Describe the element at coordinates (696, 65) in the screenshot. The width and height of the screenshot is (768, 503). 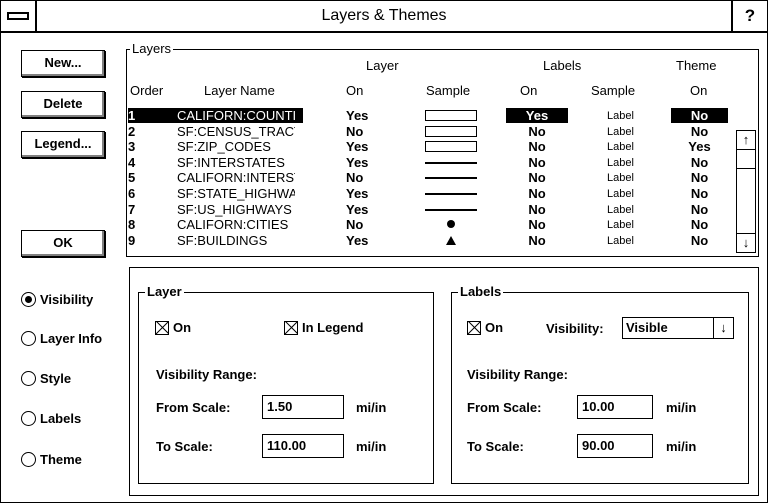
I see `header-theme: Theme` at that location.